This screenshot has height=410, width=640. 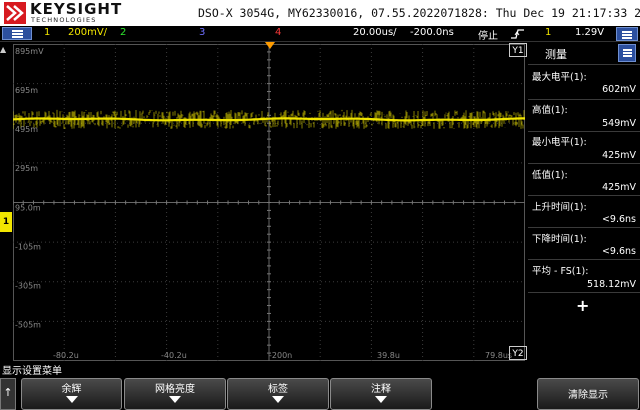 What do you see at coordinates (518, 50) in the screenshot?
I see `cursor-y1-marker: Y1` at bounding box center [518, 50].